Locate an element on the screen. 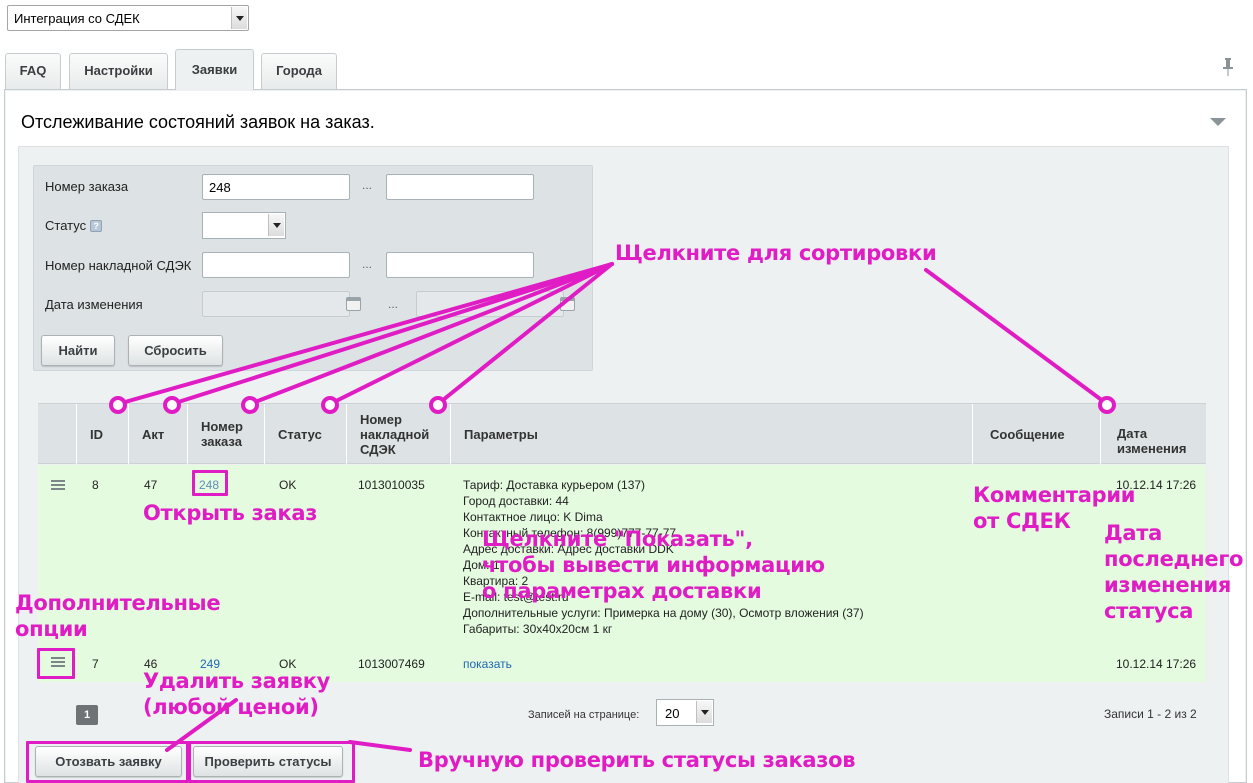 This screenshot has width=1253, height=783. annotation-date-1: Дата is located at coordinates (1133, 533).